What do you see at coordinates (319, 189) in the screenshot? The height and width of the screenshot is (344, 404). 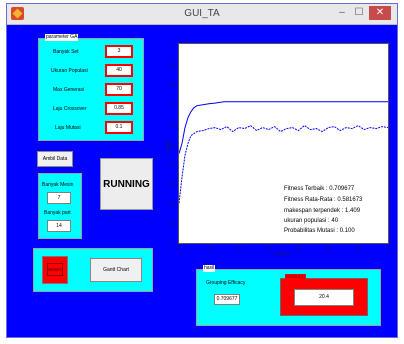 I see `annotation-fitness-terbaik: Fitness Terbaik : 0.709677` at bounding box center [319, 189].